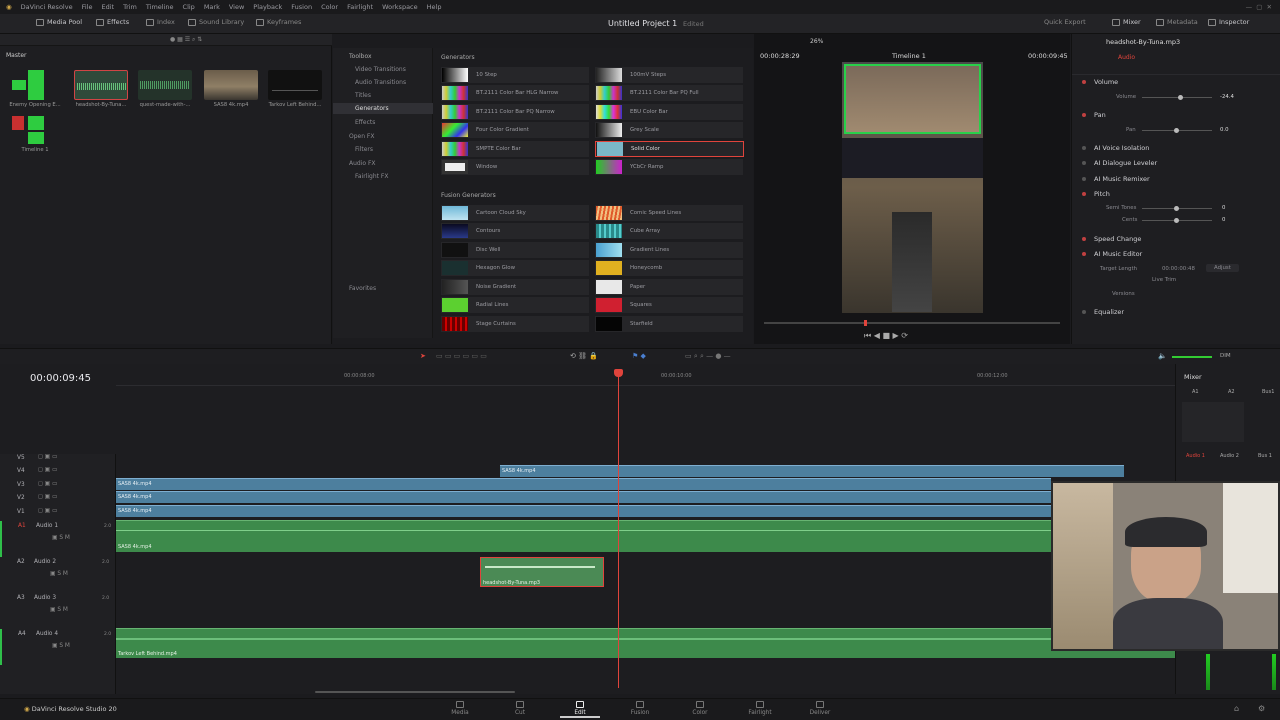 The image size is (1280, 720). What do you see at coordinates (461, 356) in the screenshot?
I see `edit-tools-icons: ▭ ▭ ▭ ▭ ▭ ▭` at bounding box center [461, 356].